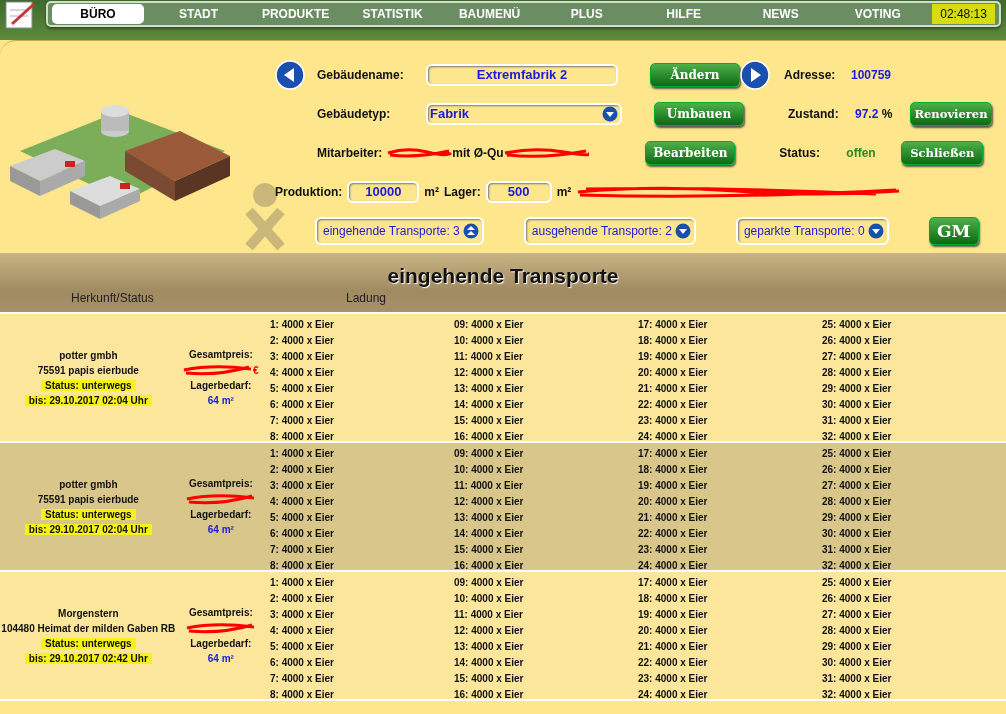 This screenshot has height=714, width=1006. I want to click on condition-label: Zustand:, so click(814, 113).